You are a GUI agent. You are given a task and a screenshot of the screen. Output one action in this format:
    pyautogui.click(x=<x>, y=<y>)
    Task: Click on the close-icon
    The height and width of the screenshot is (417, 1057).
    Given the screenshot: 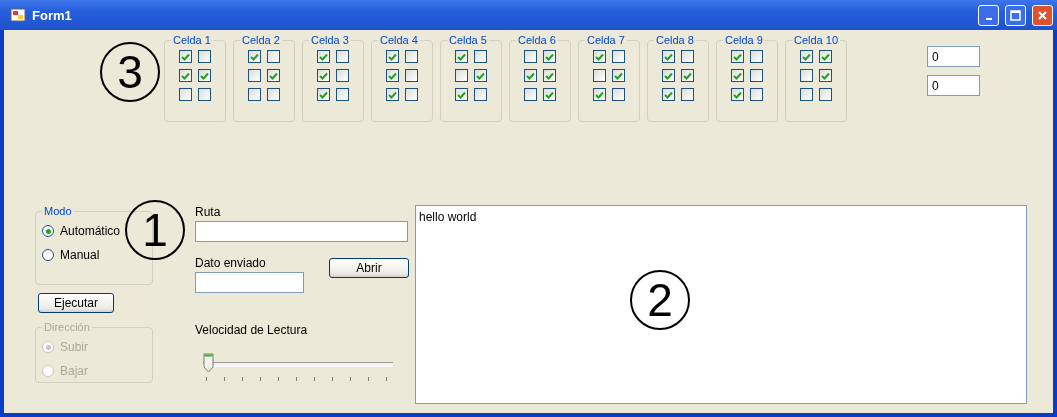 What is the action you would take?
    pyautogui.click(x=1042, y=15)
    